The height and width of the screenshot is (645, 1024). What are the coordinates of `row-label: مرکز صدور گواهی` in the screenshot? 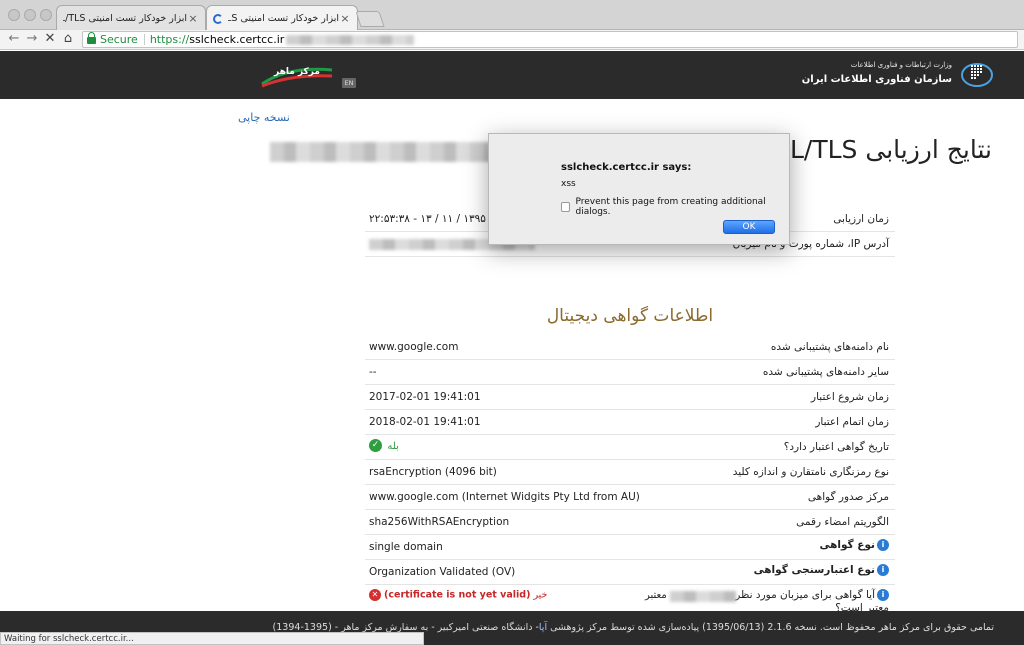 It's located at (848, 497).